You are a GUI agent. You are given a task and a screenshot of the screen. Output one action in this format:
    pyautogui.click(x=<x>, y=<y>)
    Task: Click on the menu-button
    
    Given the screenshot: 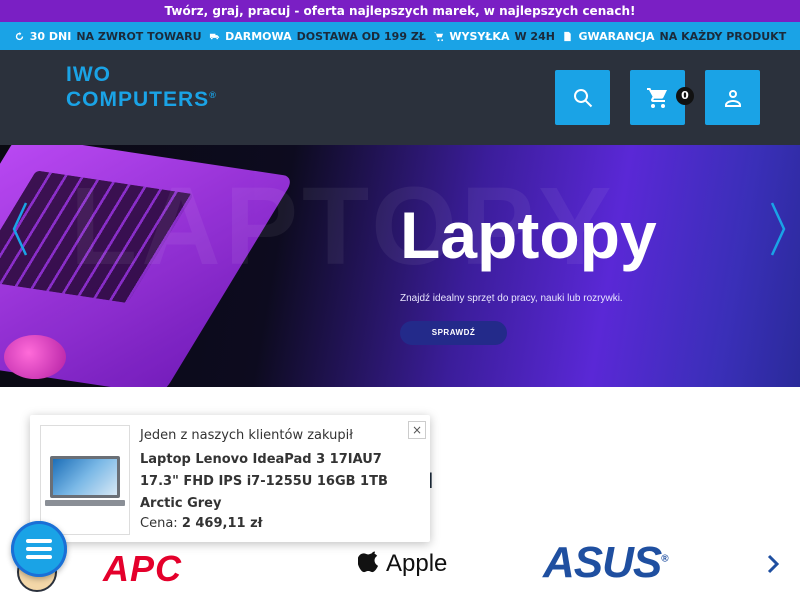 What is the action you would take?
    pyautogui.click(x=39, y=549)
    